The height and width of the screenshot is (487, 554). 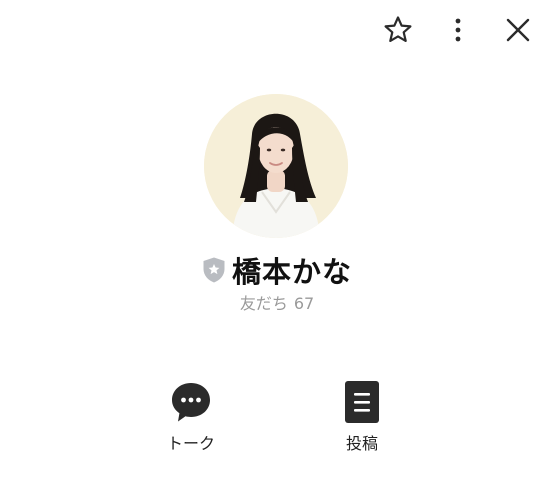 What do you see at coordinates (361, 443) in the screenshot?
I see `post-label: 投稿` at bounding box center [361, 443].